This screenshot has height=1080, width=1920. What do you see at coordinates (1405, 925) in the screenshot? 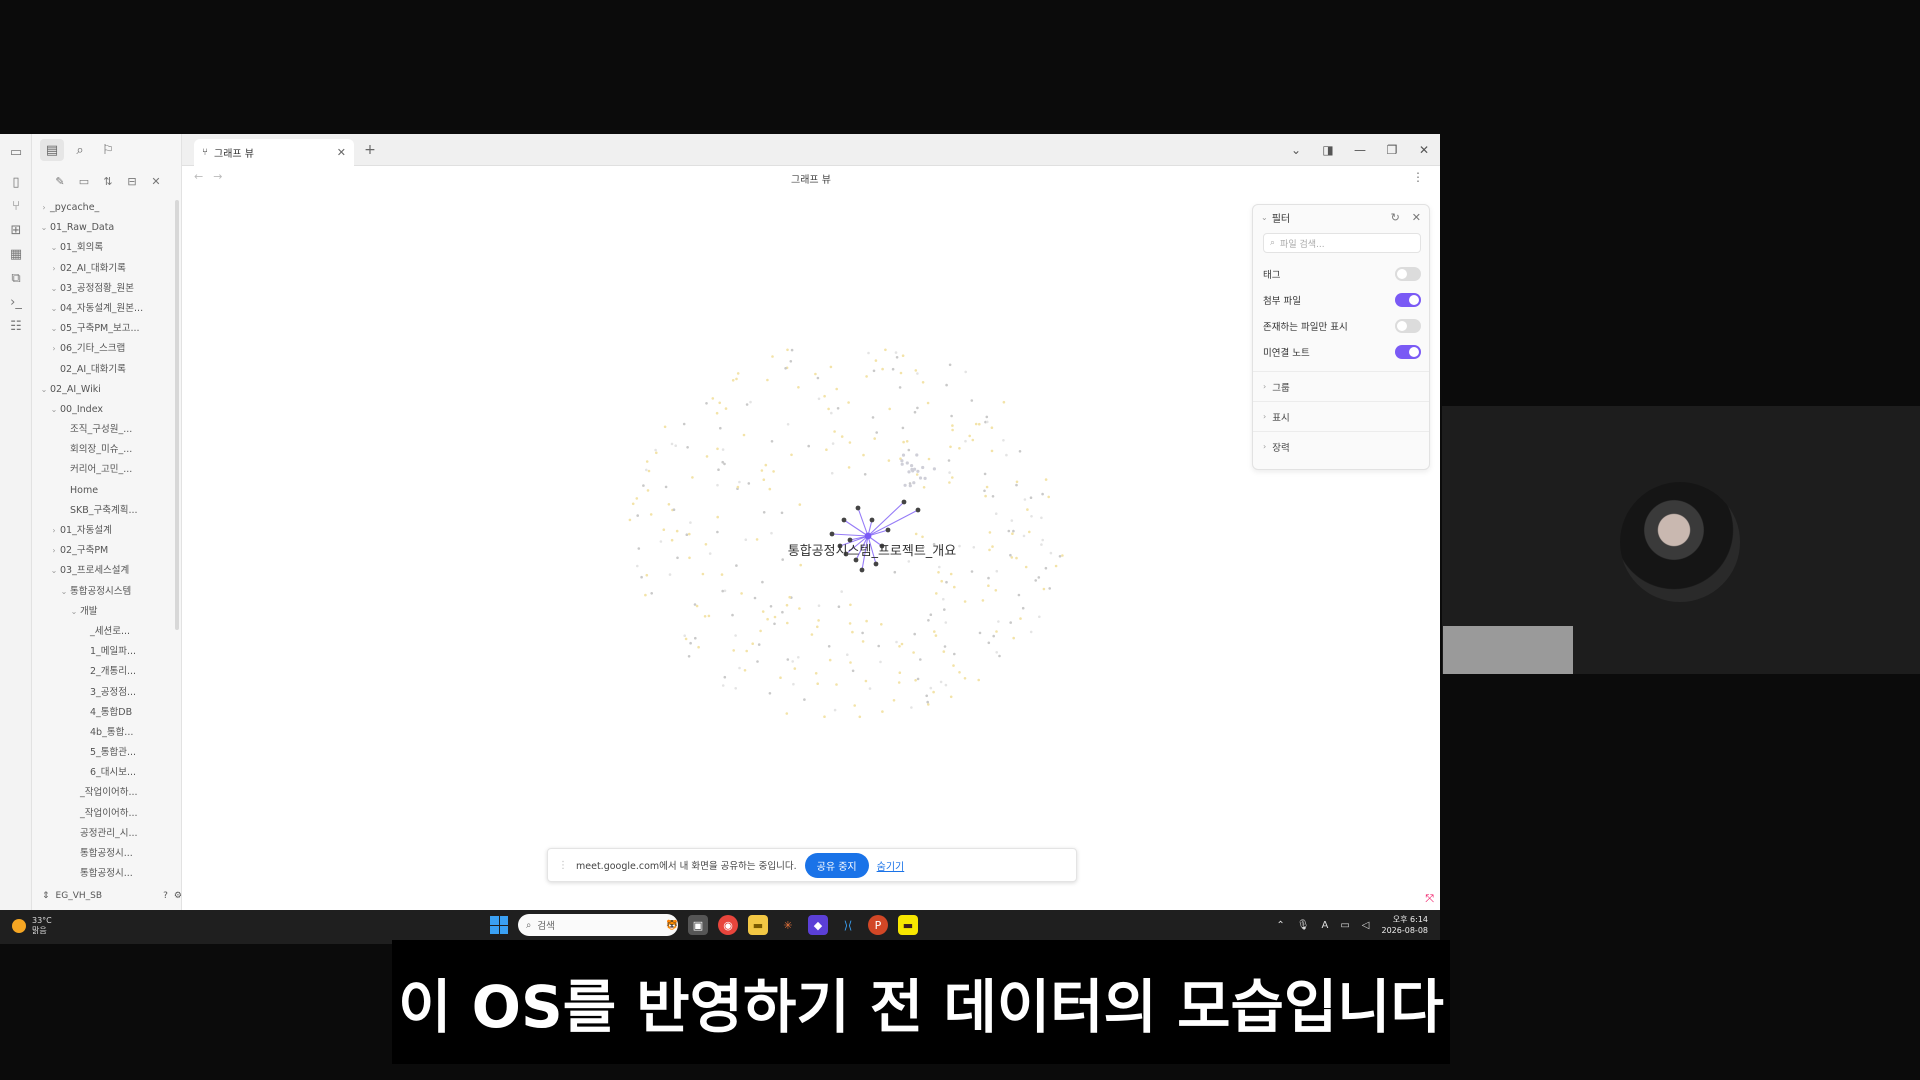
I see `clock: 오후 6:14 2026-08-08` at bounding box center [1405, 925].